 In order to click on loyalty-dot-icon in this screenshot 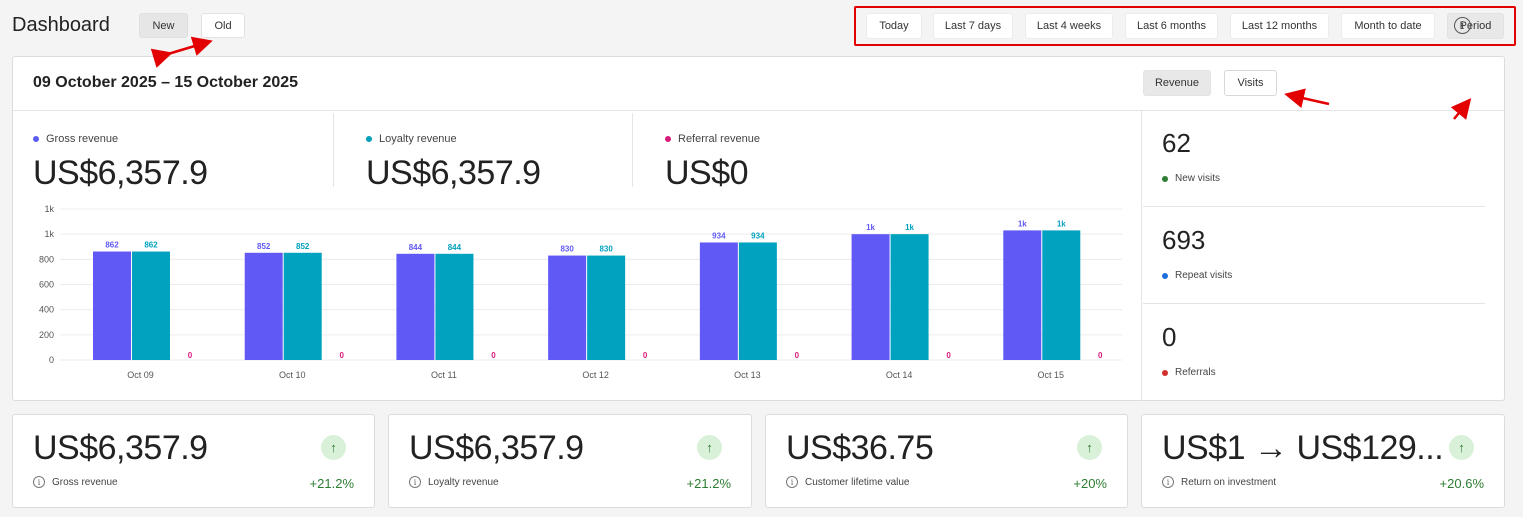, I will do `click(369, 139)`.